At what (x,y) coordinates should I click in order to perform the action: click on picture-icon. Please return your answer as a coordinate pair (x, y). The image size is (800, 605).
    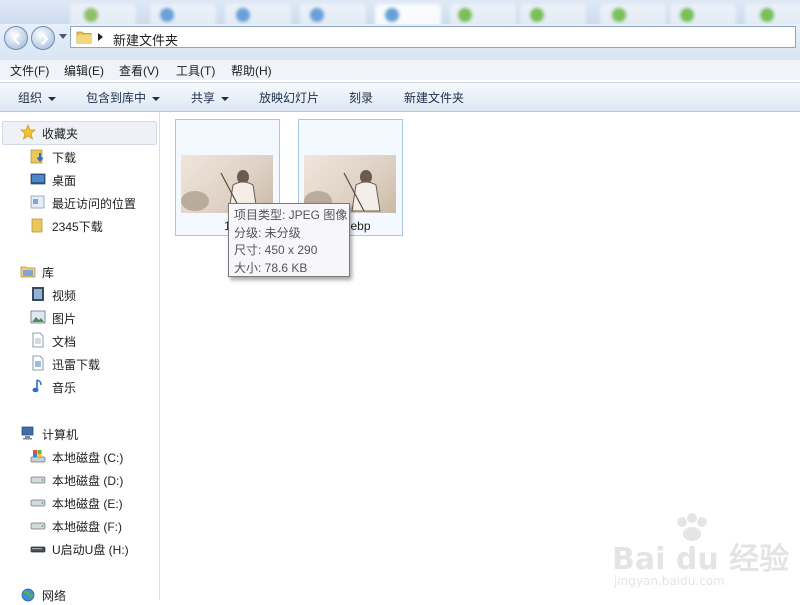
    Looking at the image, I should click on (38, 317).